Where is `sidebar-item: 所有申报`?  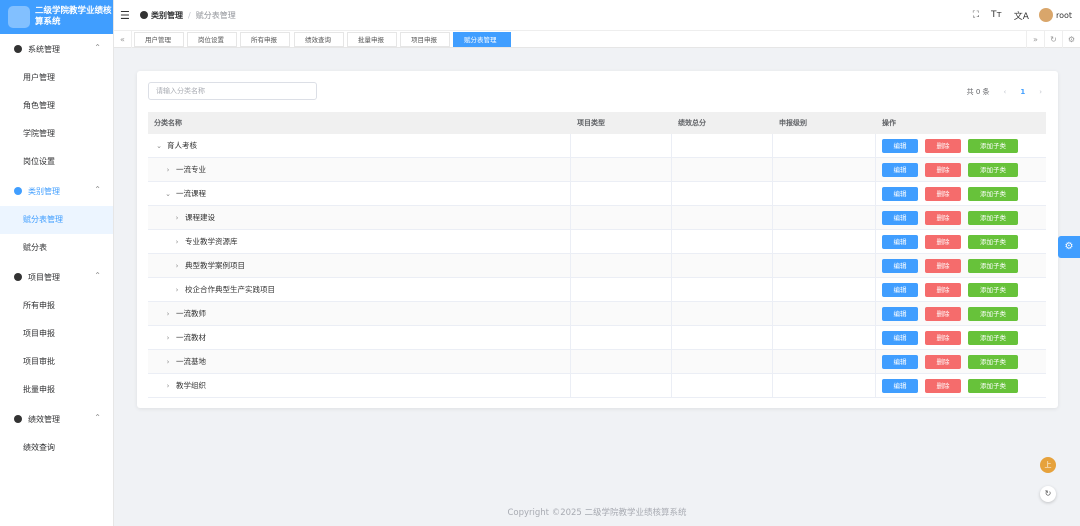
sidebar-item: 所有申报 is located at coordinates (56, 306).